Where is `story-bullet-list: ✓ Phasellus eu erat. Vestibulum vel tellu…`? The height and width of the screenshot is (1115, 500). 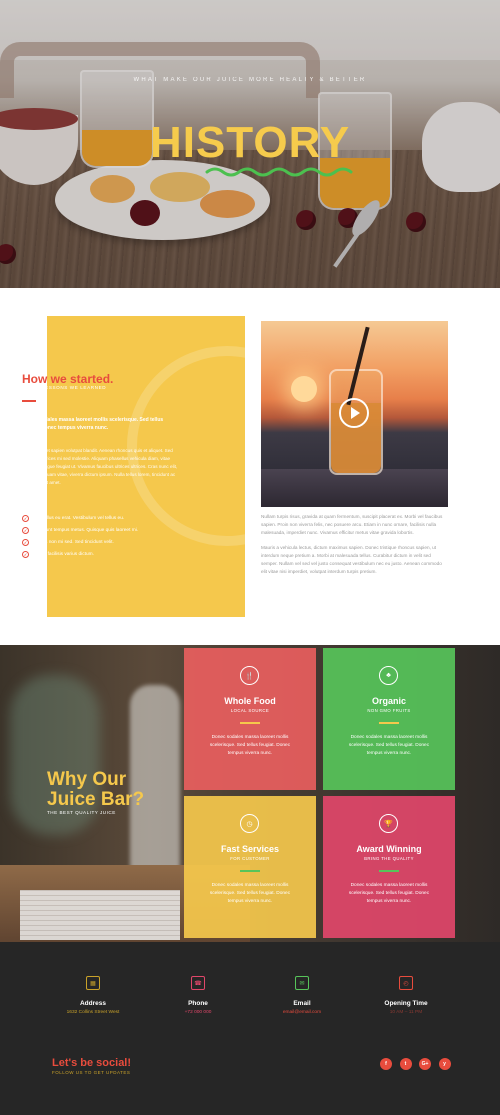
story-bullet-list: ✓ Phasellus eu erat. Vestibulum vel tellu… is located at coordinates (107, 536).